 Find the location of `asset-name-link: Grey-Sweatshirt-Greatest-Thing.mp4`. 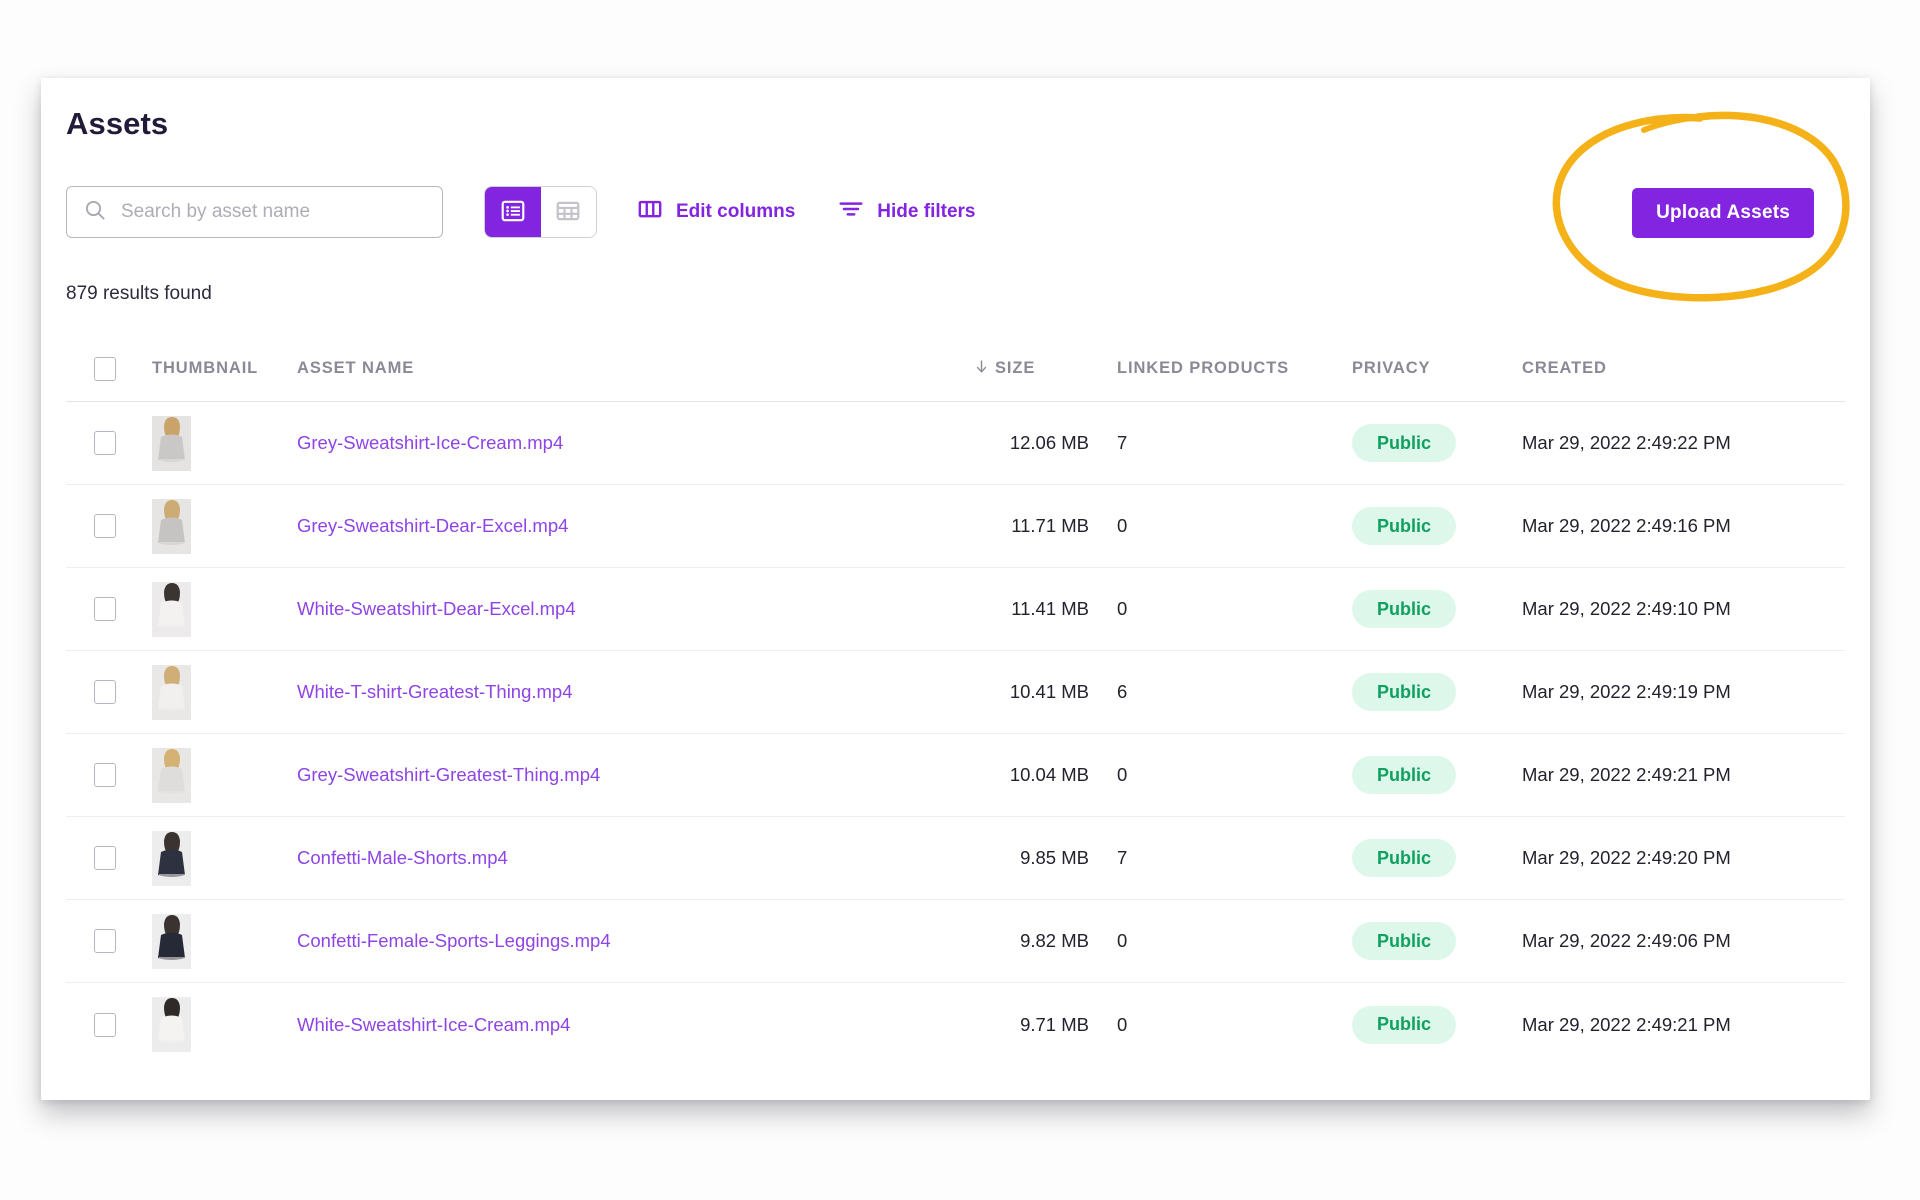

asset-name-link: Grey-Sweatshirt-Greatest-Thing.mp4 is located at coordinates (448, 774).